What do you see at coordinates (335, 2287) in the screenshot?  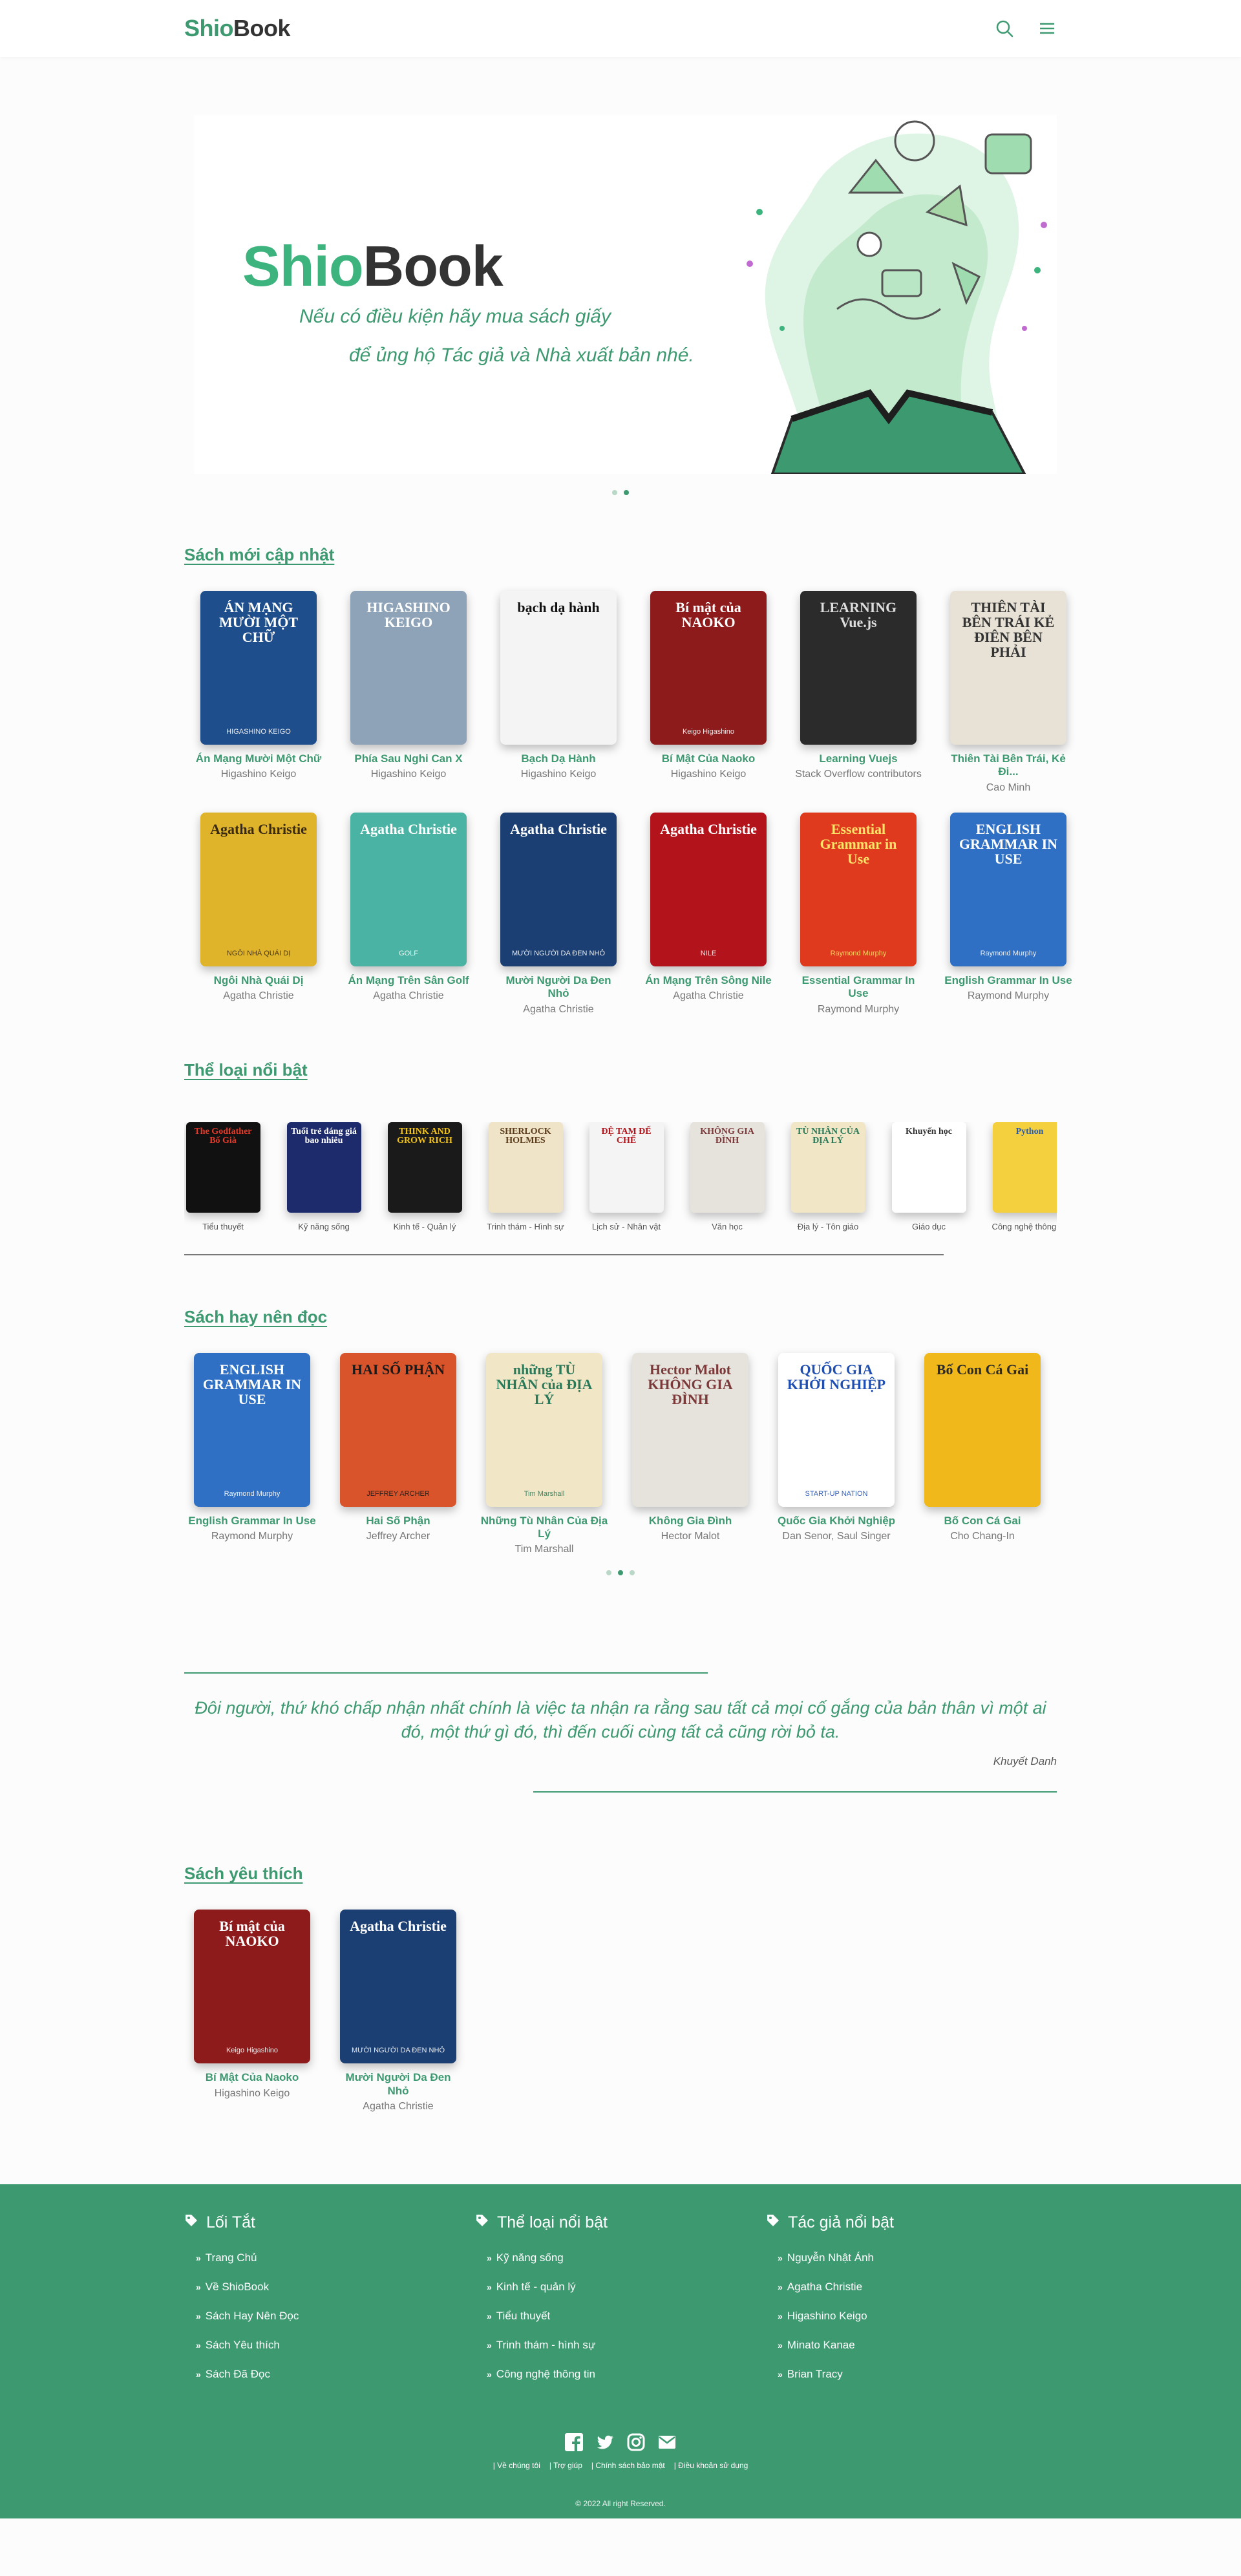 I see `footer-link: » Về ShioBook` at bounding box center [335, 2287].